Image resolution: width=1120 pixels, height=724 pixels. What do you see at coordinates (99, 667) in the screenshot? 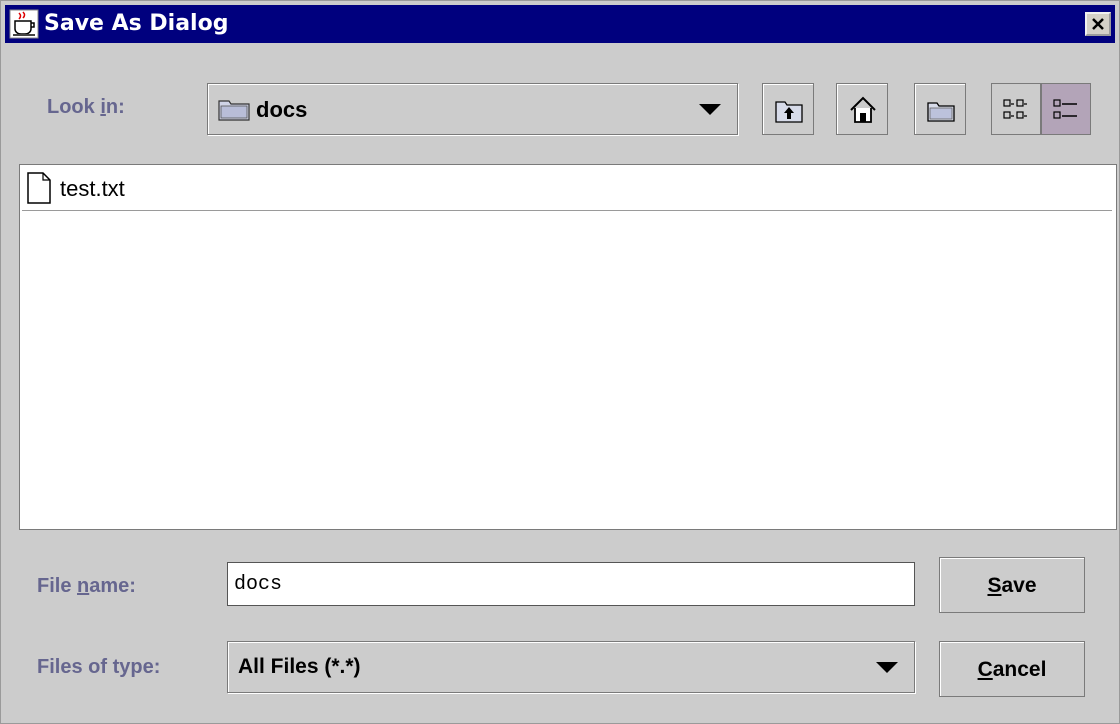
I see `file-type-label: Files of type:` at bounding box center [99, 667].